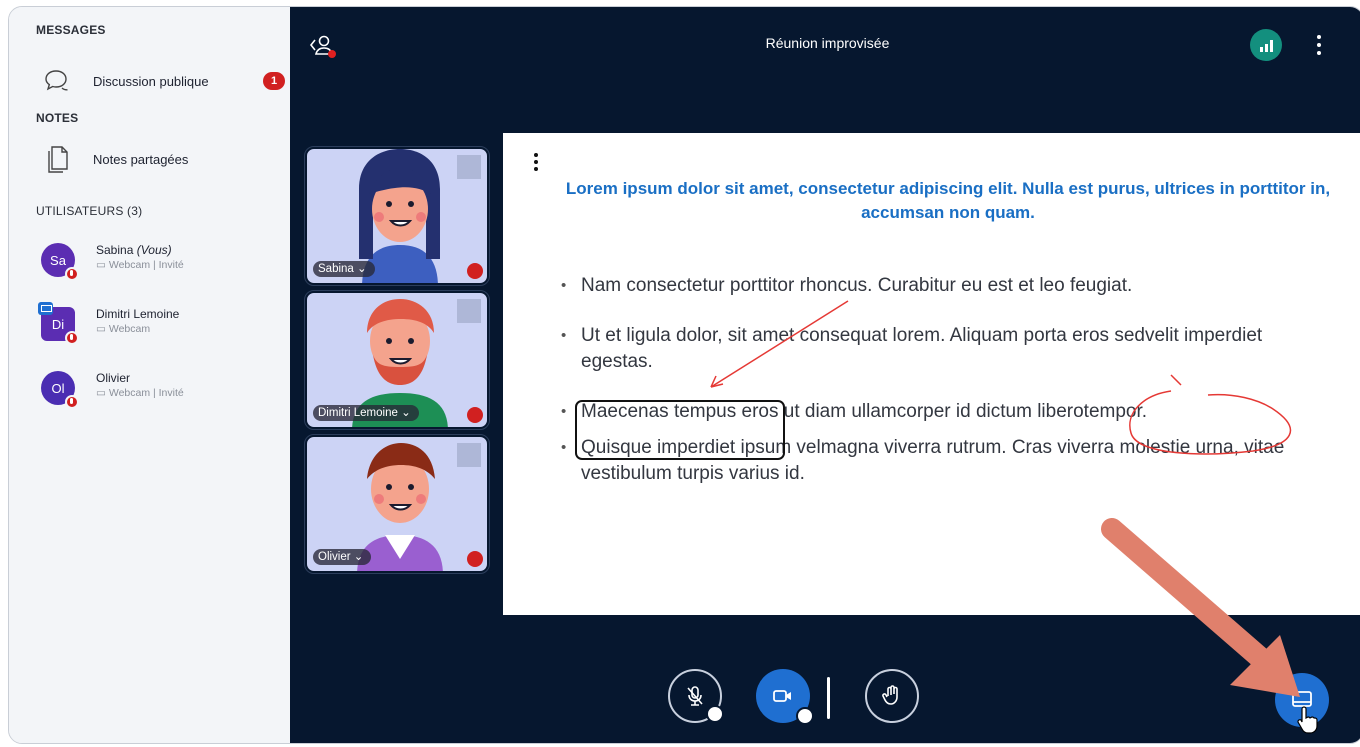 Image resolution: width=1360 pixels, height=747 pixels. What do you see at coordinates (113, 378) in the screenshot?
I see `user-name: Olivier` at bounding box center [113, 378].